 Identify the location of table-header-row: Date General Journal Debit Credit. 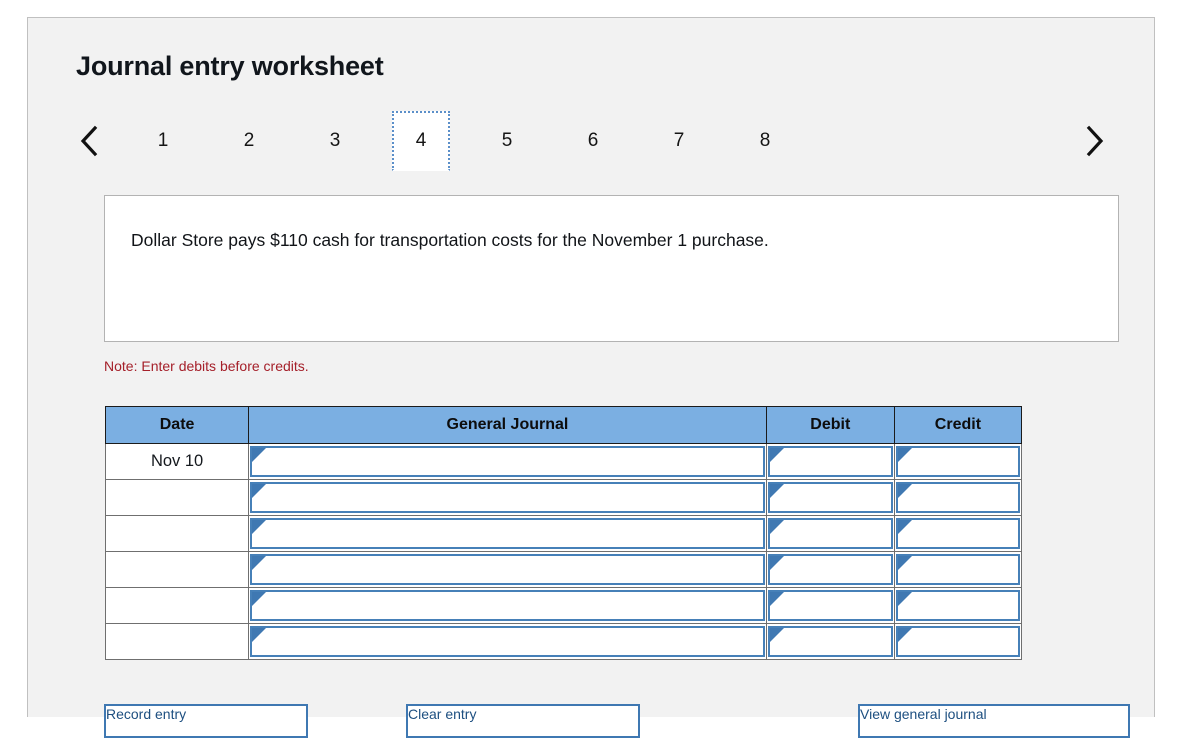
(563, 425).